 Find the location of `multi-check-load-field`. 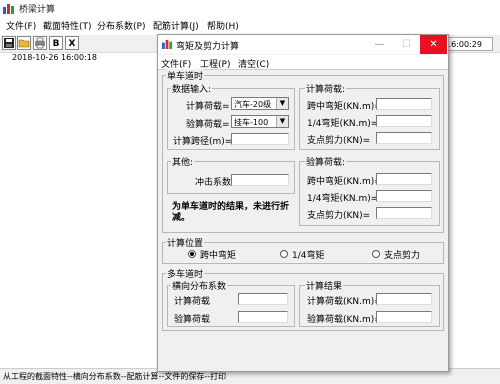

multi-check-load-field is located at coordinates (404, 317).